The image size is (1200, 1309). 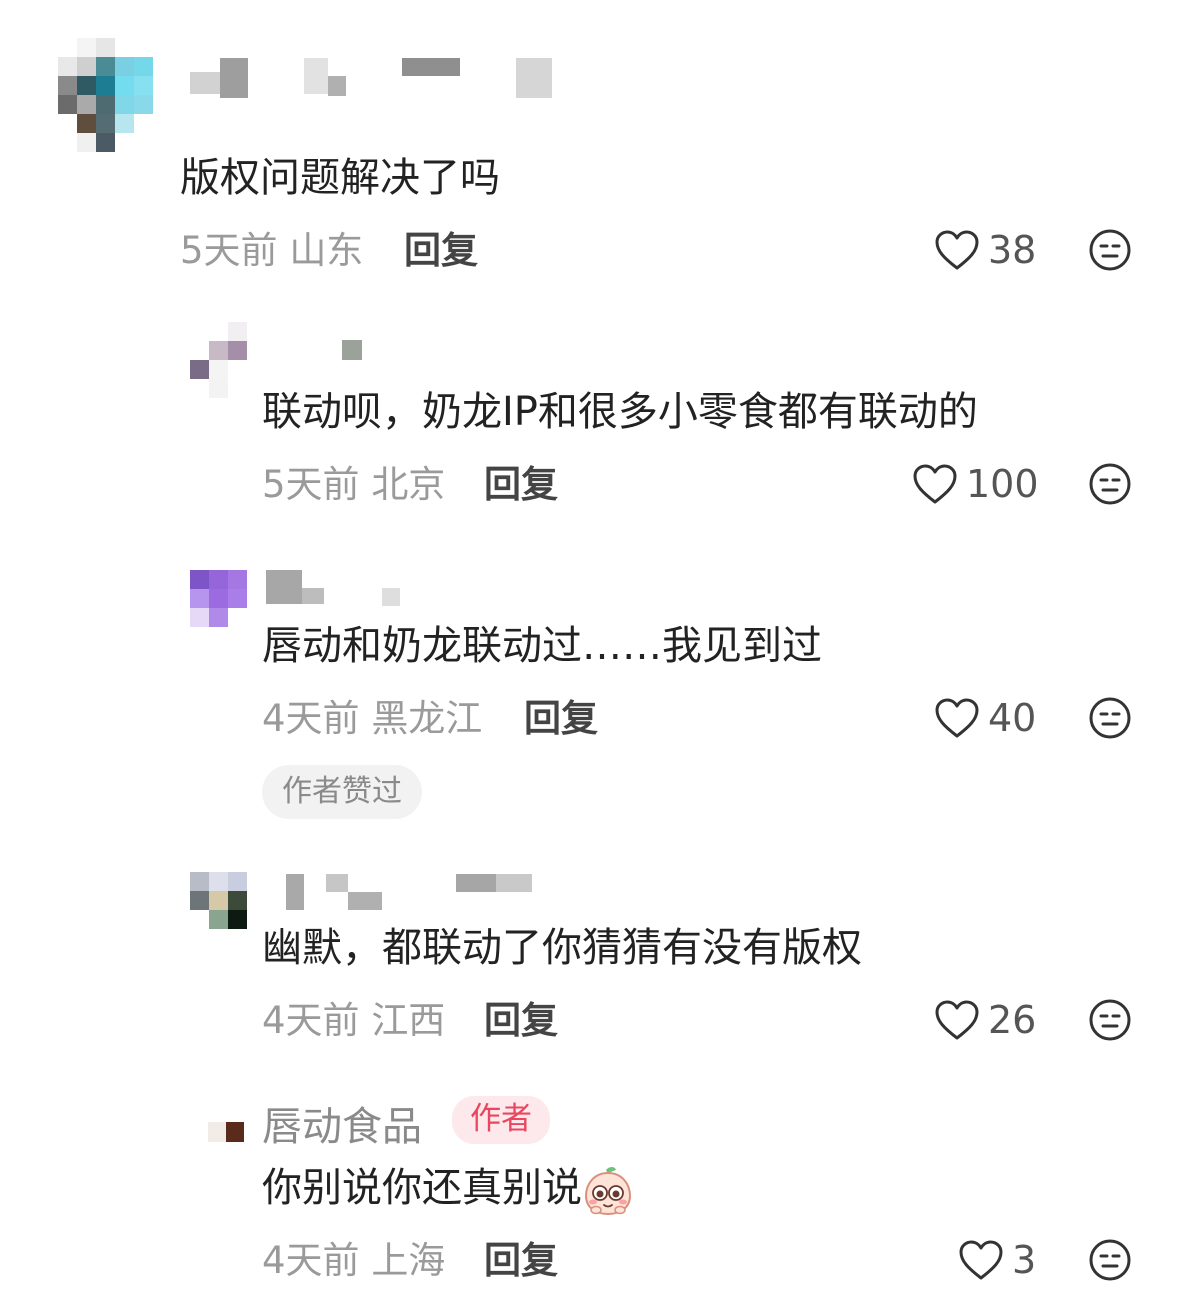 I want to click on like-button: 40, so click(x=985, y=718).